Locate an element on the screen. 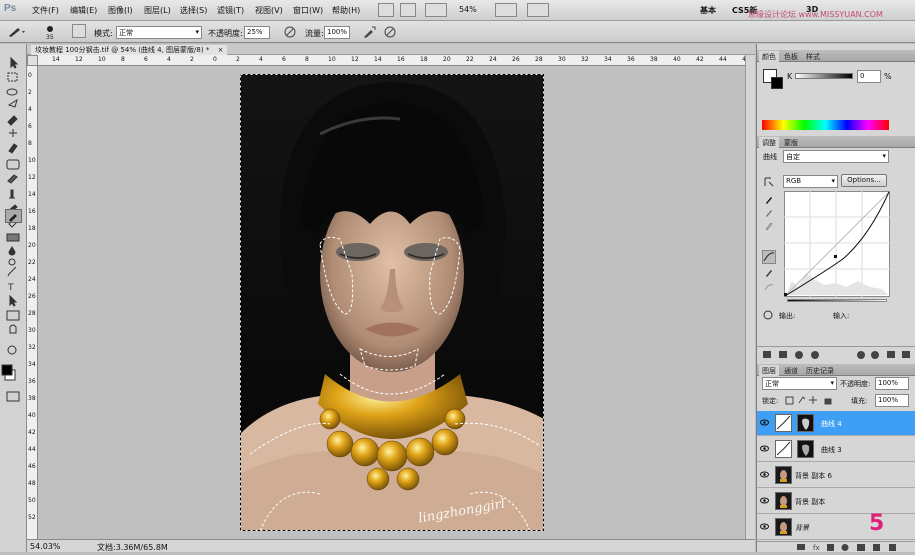 The image size is (915, 555). layers-panel-tabs: 图层 通道 历史记录 is located at coordinates (836, 370).